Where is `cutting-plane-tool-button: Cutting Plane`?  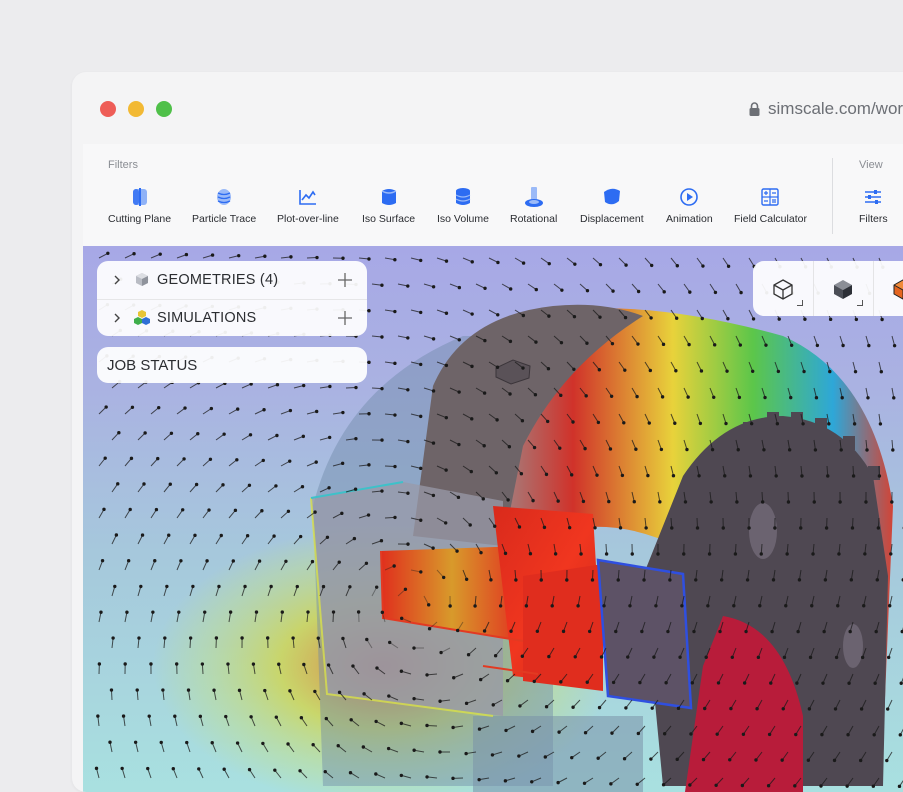 cutting-plane-tool-button: Cutting Plane is located at coordinates (139, 205).